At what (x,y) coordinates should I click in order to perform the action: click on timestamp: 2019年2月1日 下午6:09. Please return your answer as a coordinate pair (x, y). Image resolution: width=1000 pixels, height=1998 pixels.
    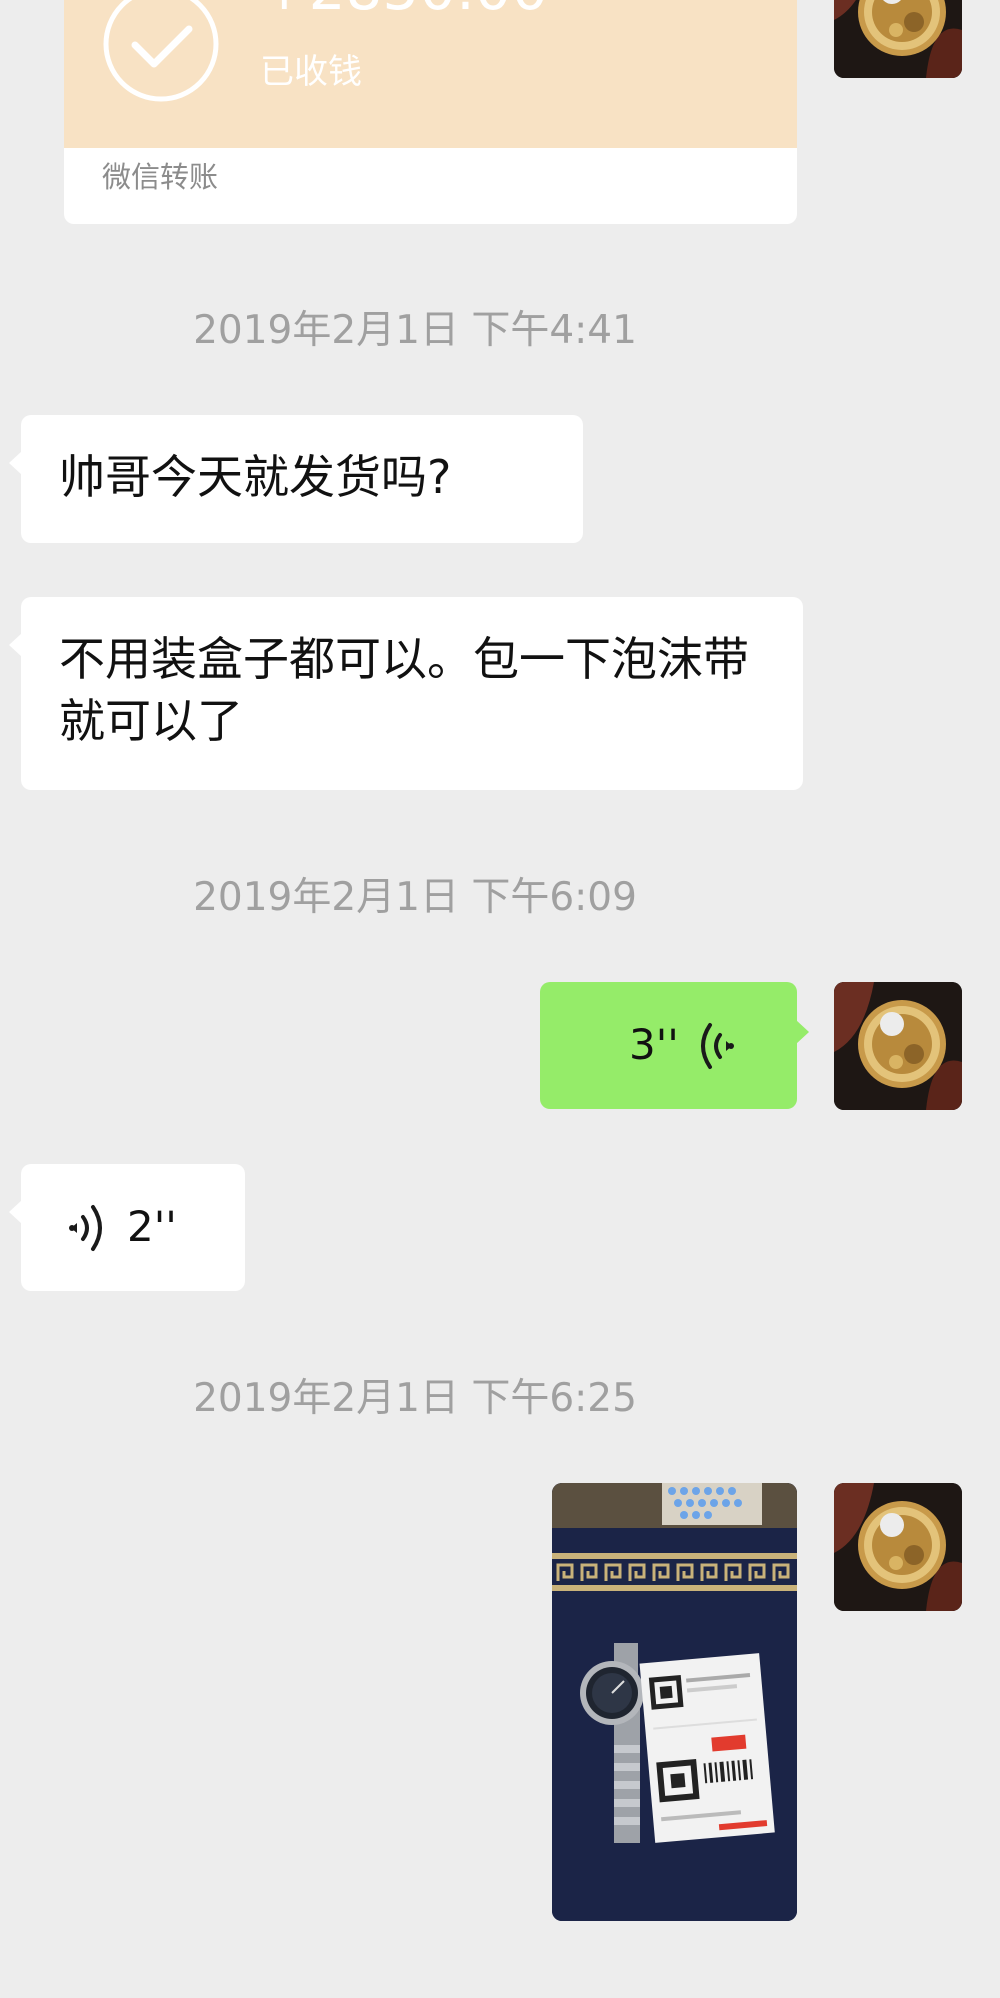
    Looking at the image, I should click on (415, 897).